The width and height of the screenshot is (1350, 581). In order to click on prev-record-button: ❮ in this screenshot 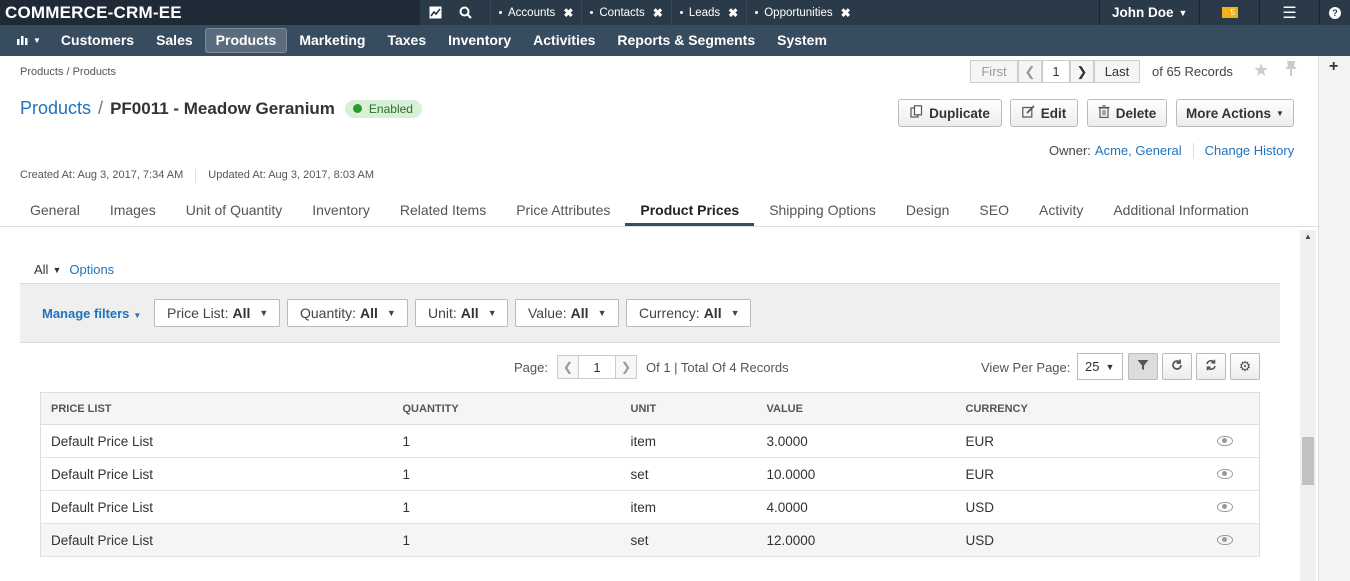, I will do `click(1030, 71)`.